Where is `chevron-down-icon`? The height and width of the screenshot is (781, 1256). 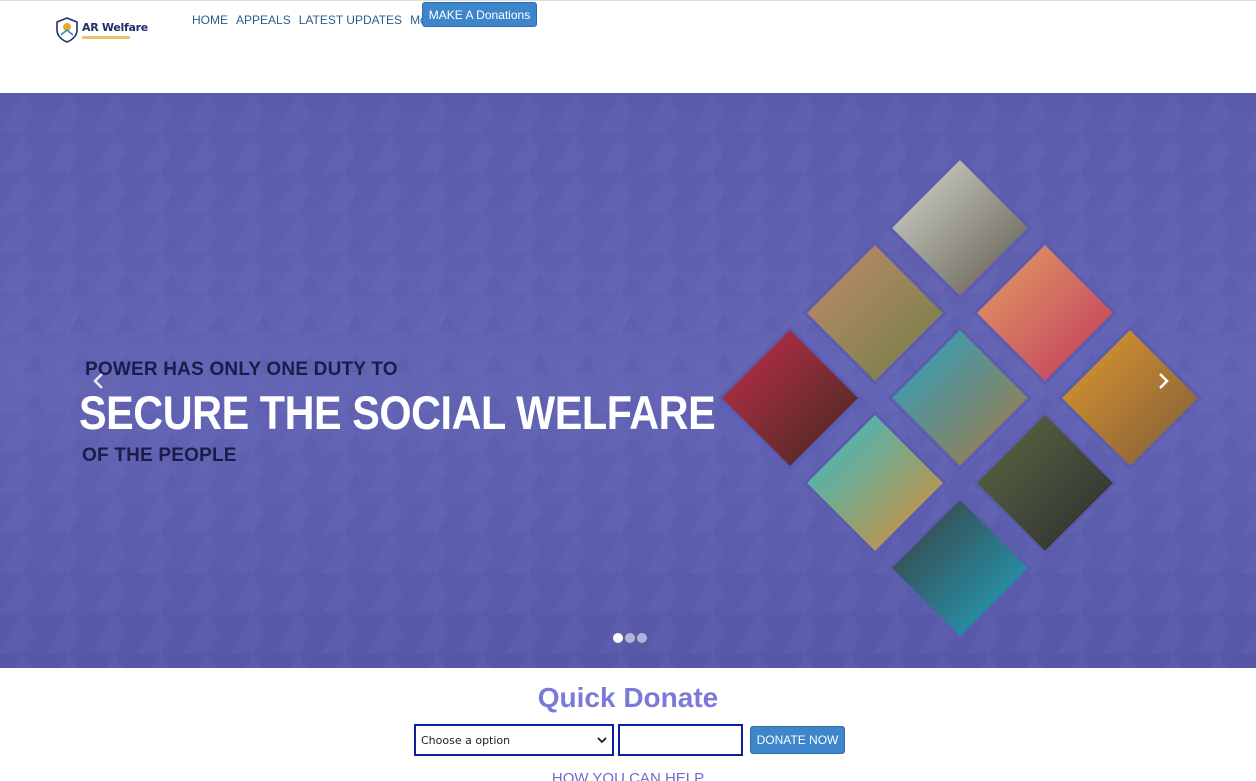
chevron-down-icon is located at coordinates (602, 740).